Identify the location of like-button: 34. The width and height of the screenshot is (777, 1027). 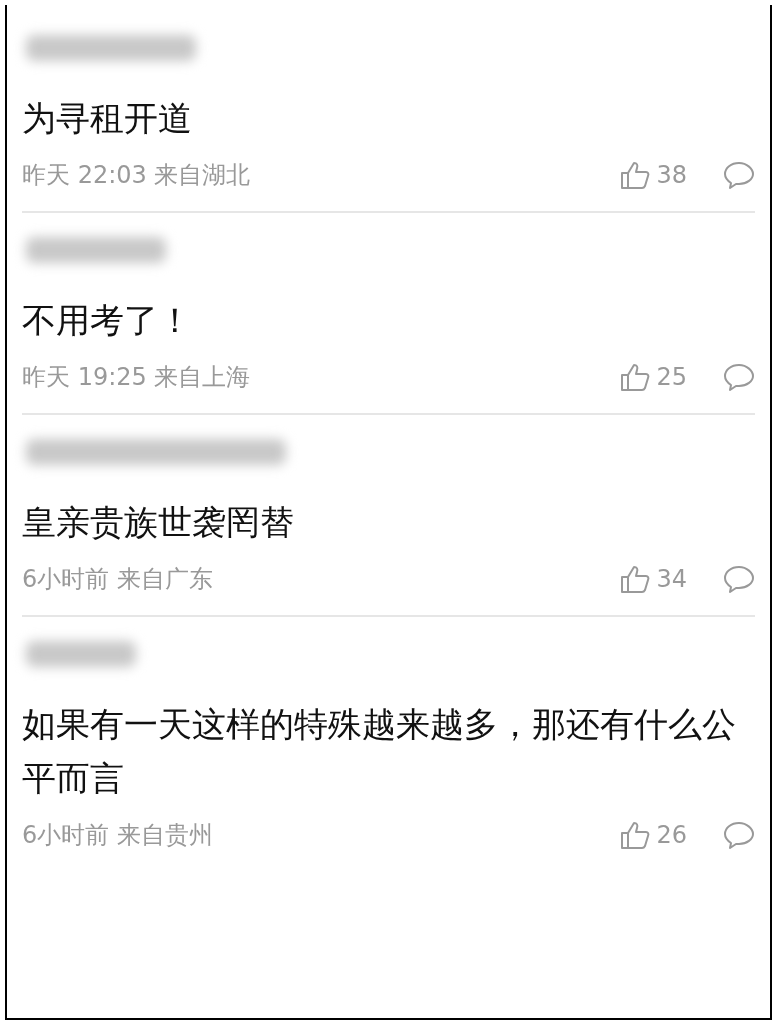
(653, 579).